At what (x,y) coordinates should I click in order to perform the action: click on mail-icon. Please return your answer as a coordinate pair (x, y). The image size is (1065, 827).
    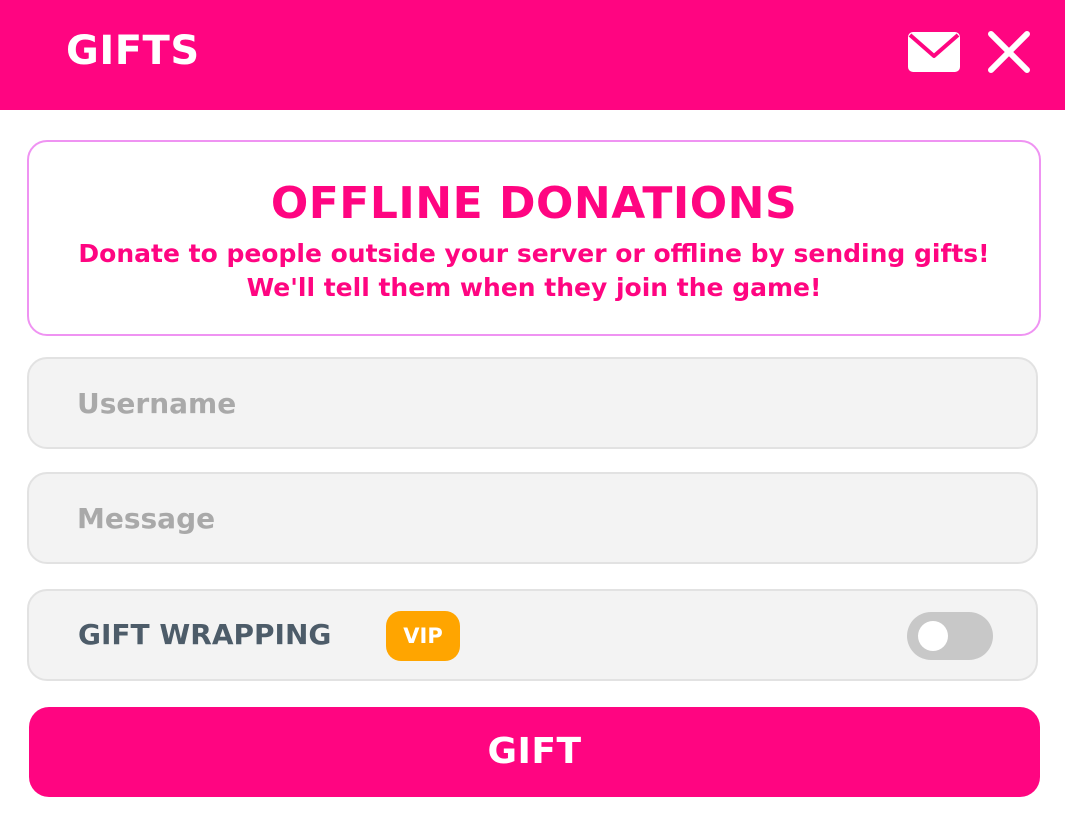
    Looking at the image, I should click on (934, 52).